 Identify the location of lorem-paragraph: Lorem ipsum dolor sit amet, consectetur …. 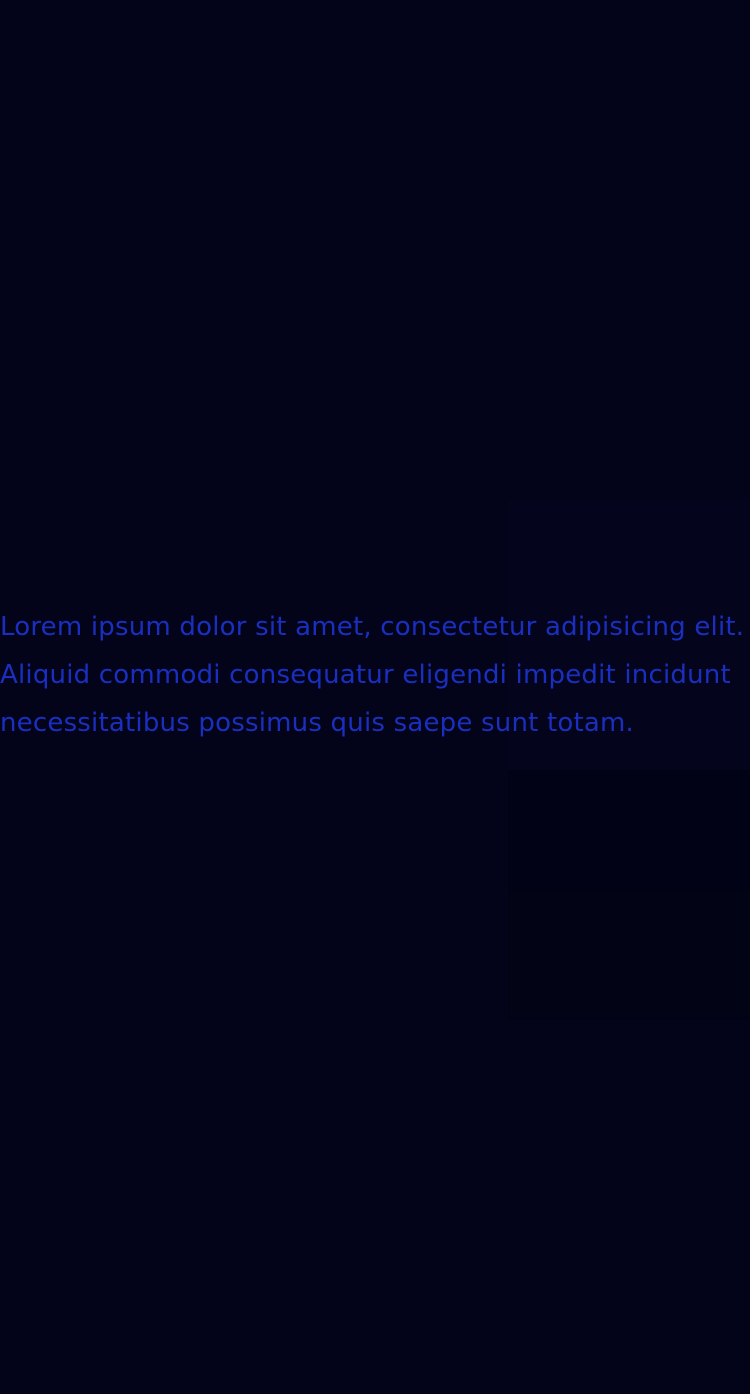
(372, 675).